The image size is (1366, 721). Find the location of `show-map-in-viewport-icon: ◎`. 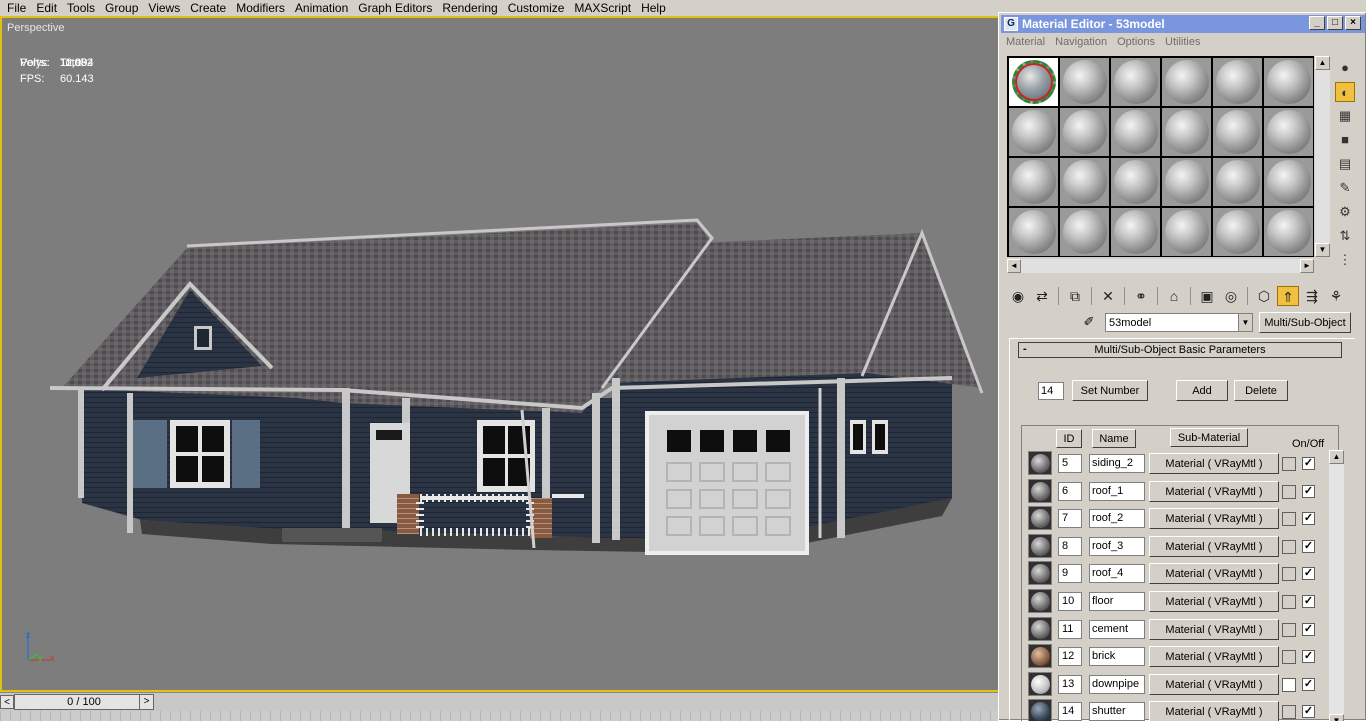

show-map-in-viewport-icon: ◎ is located at coordinates (1231, 296).